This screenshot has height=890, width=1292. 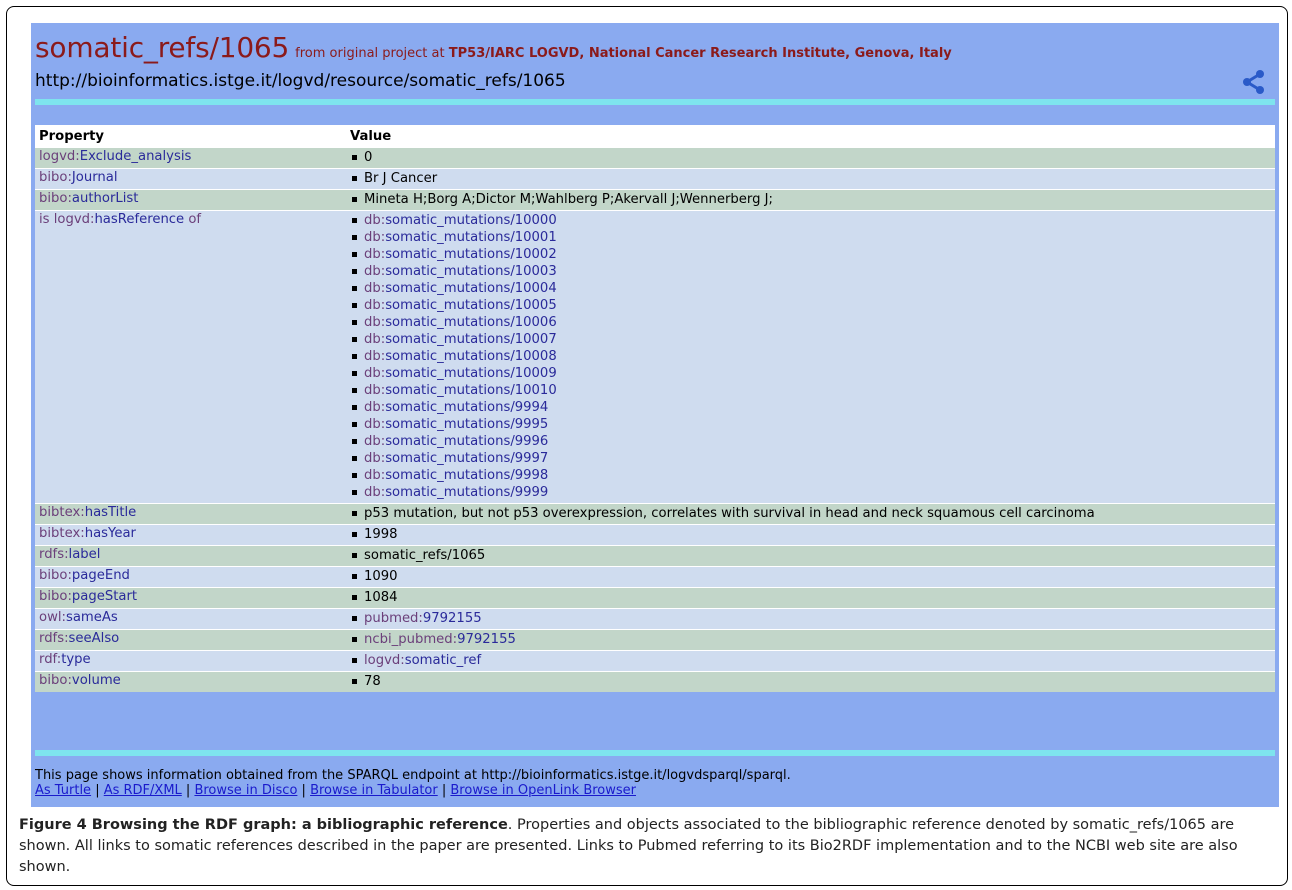 I want to click on property-link: owl:sameAs, so click(x=78, y=617).